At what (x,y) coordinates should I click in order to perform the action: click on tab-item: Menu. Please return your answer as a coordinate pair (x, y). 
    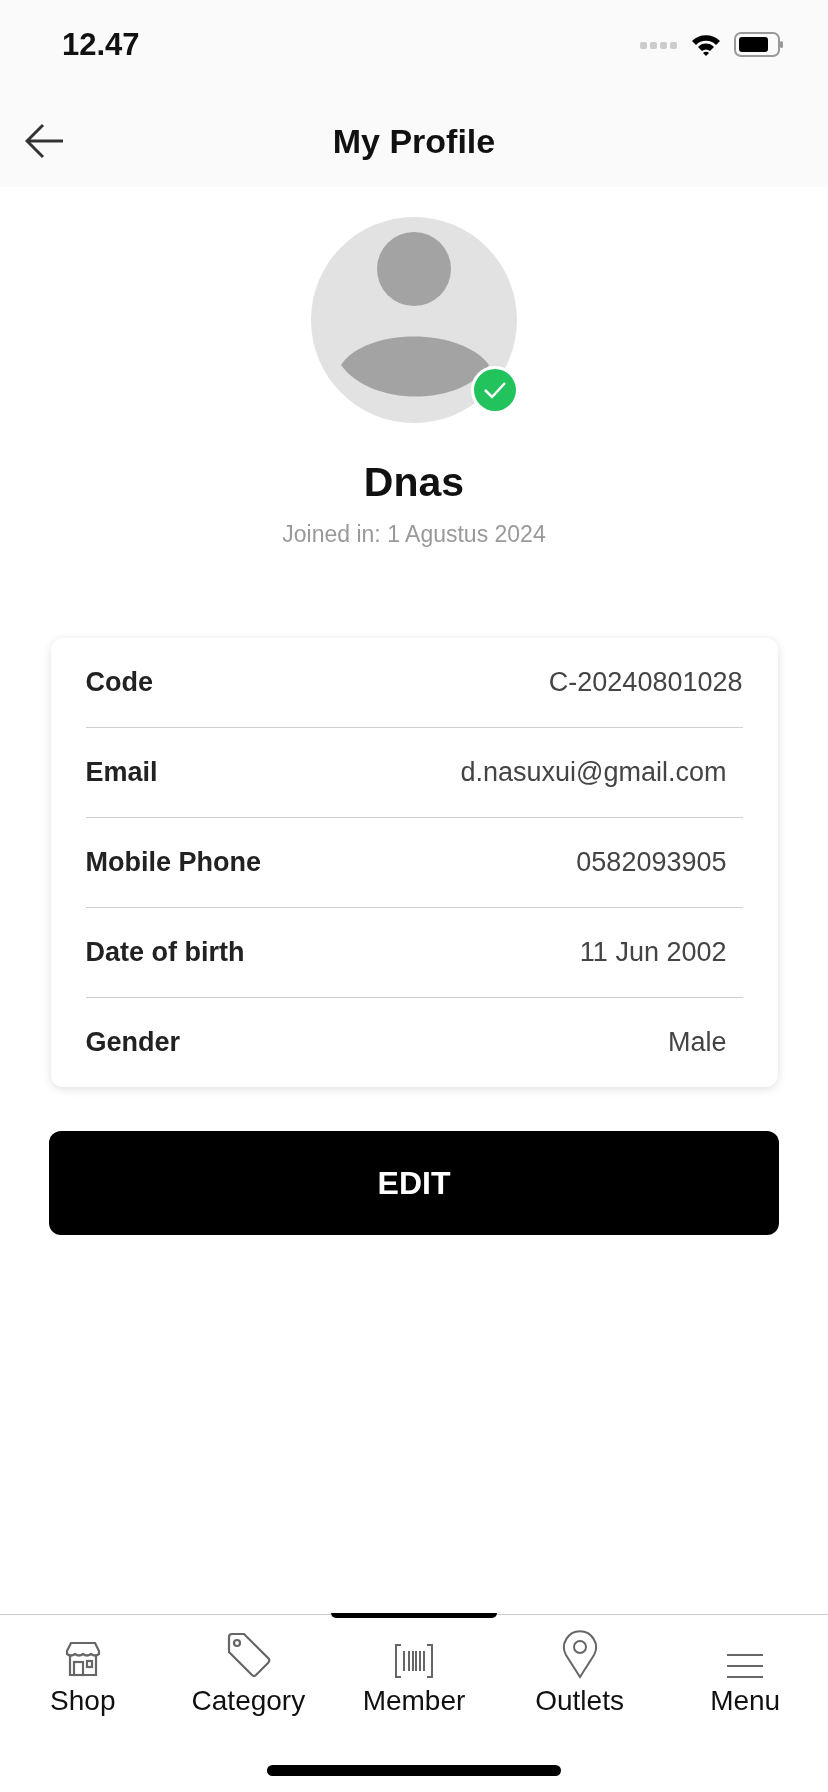
    Looking at the image, I should click on (745, 1670).